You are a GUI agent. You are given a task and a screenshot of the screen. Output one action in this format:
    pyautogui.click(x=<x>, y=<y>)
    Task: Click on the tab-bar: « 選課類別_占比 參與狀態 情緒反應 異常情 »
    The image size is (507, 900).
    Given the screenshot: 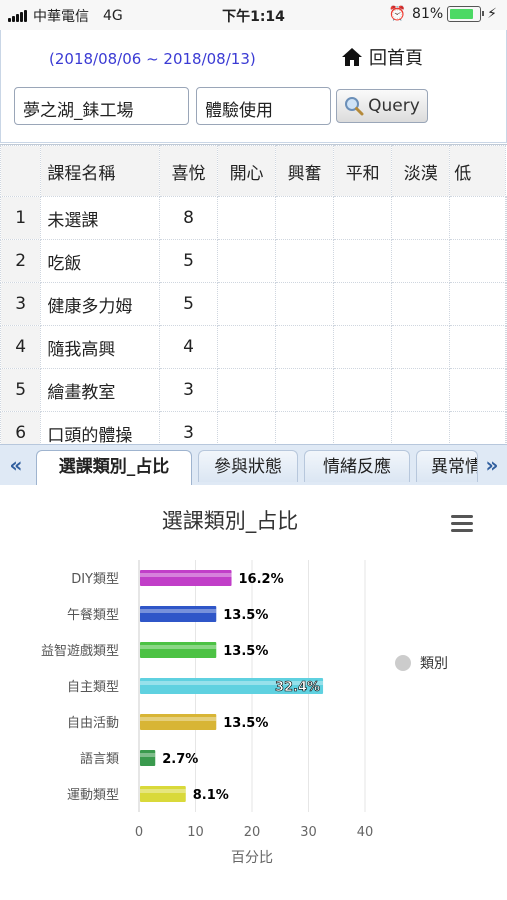 What is the action you would take?
    pyautogui.click(x=253, y=465)
    